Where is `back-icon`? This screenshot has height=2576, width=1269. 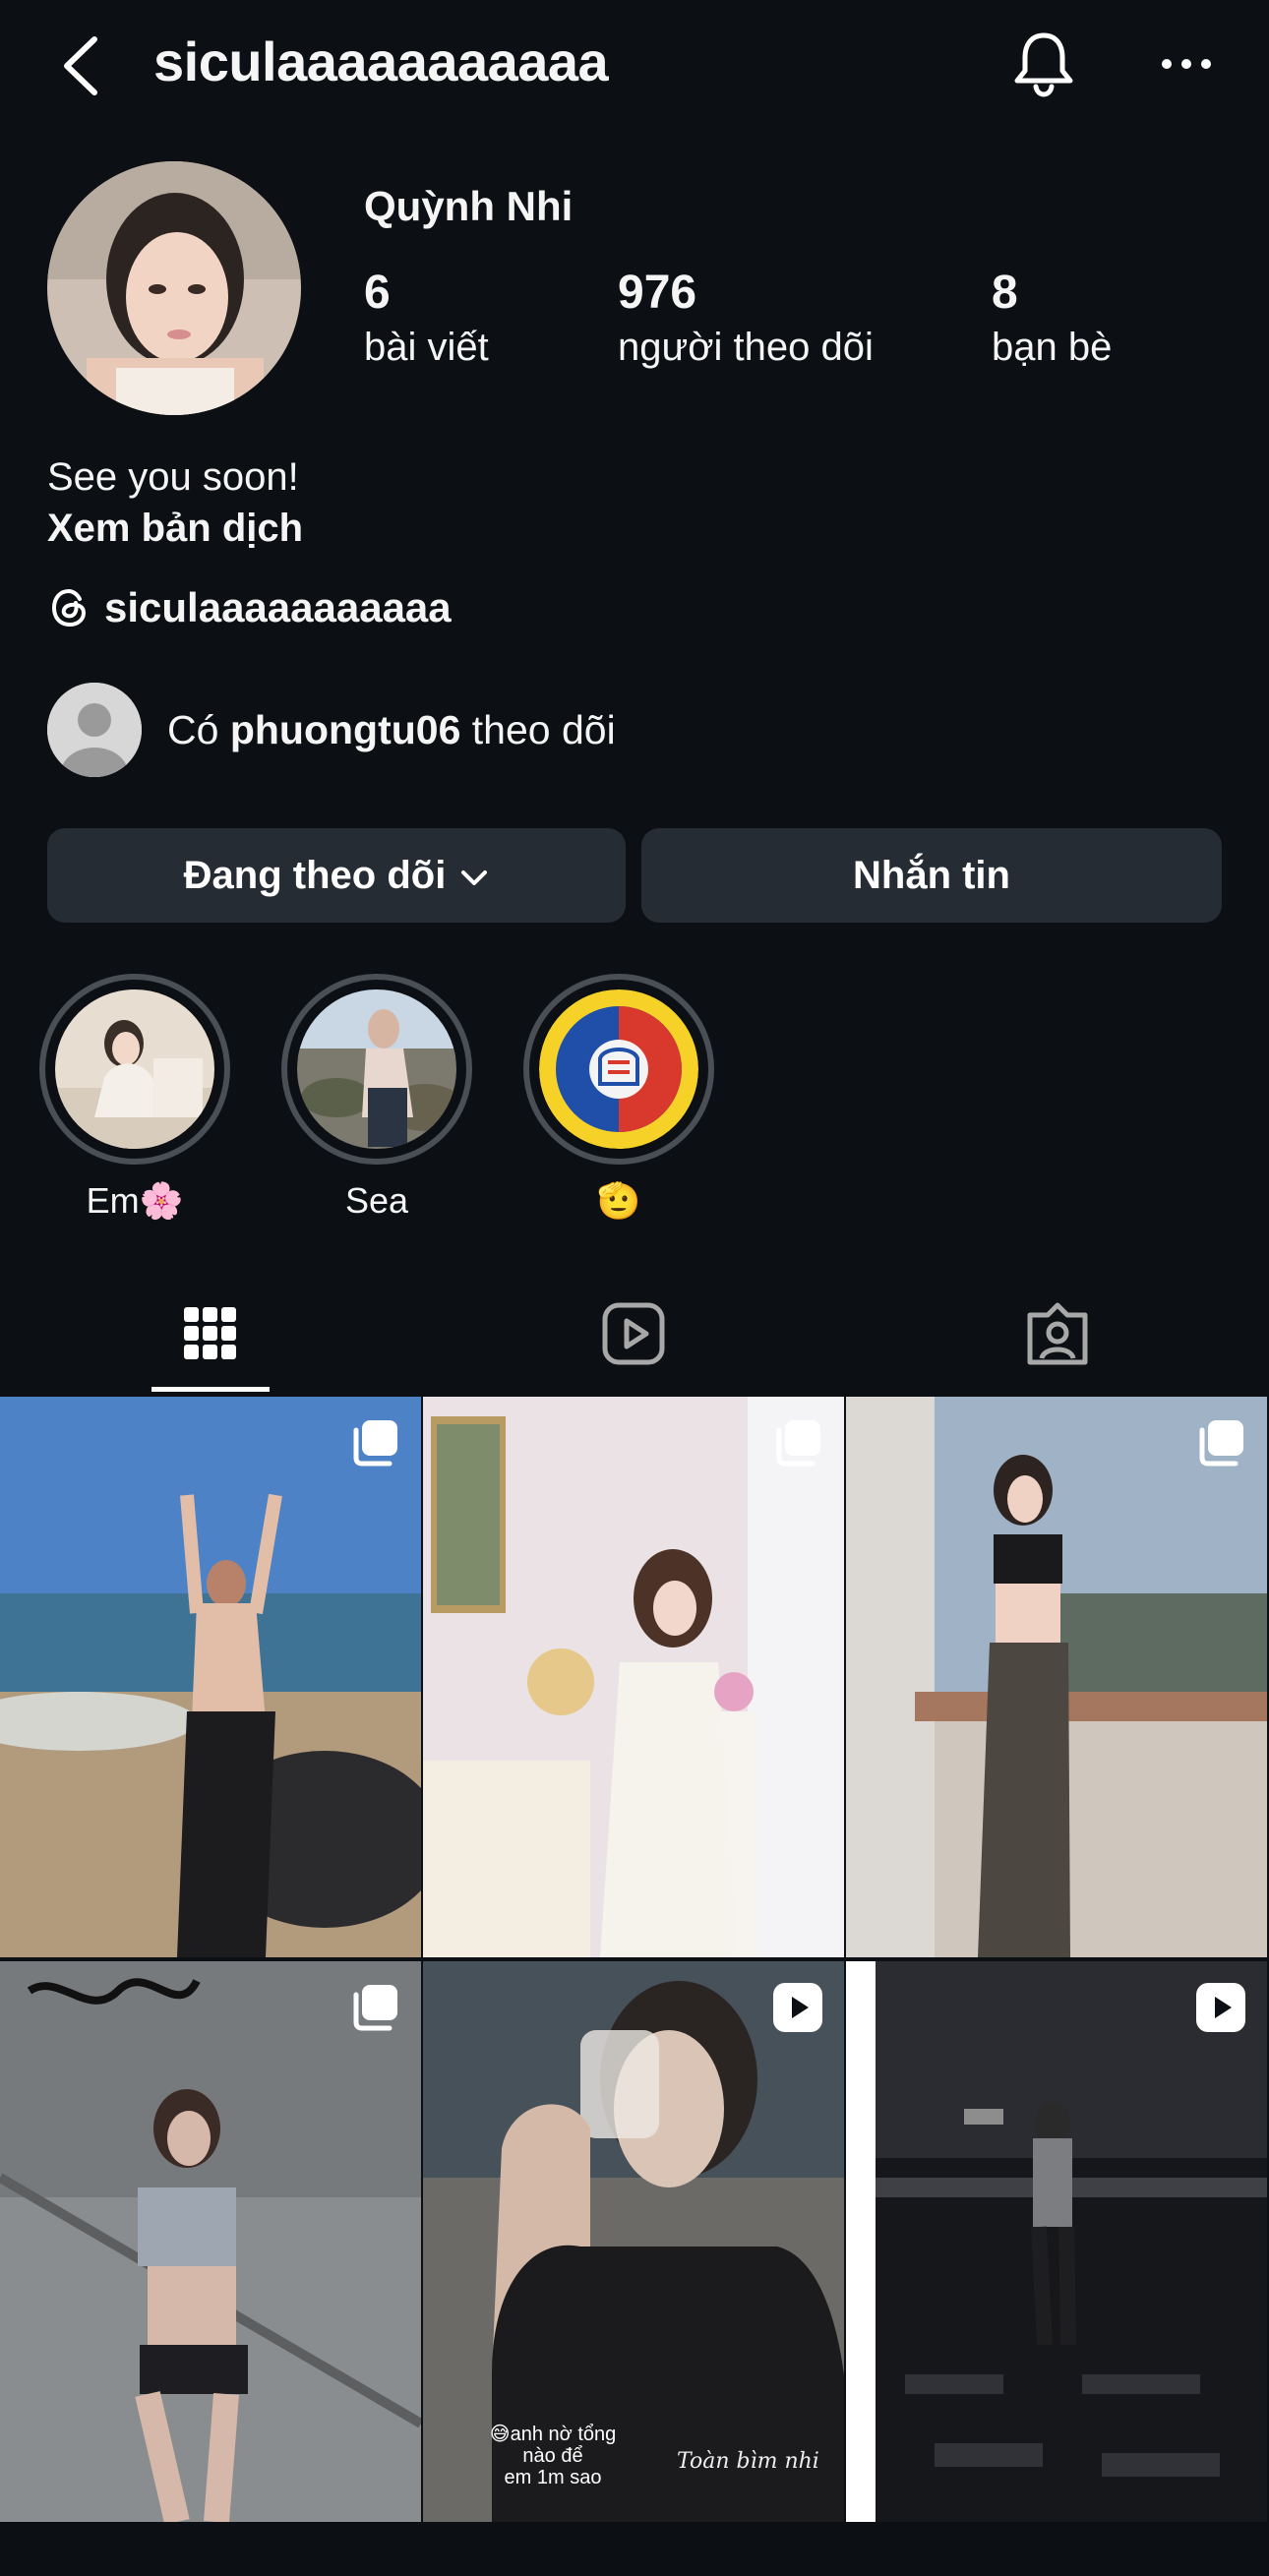
back-icon is located at coordinates (81, 65).